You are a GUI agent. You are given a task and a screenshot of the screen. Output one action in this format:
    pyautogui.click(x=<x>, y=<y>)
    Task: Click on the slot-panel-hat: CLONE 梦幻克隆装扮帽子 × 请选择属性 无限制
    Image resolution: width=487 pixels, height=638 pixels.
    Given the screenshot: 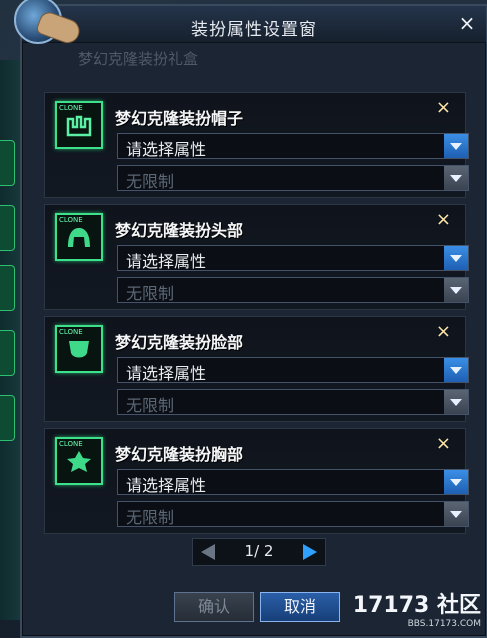 What is the action you would take?
    pyautogui.click(x=256, y=145)
    